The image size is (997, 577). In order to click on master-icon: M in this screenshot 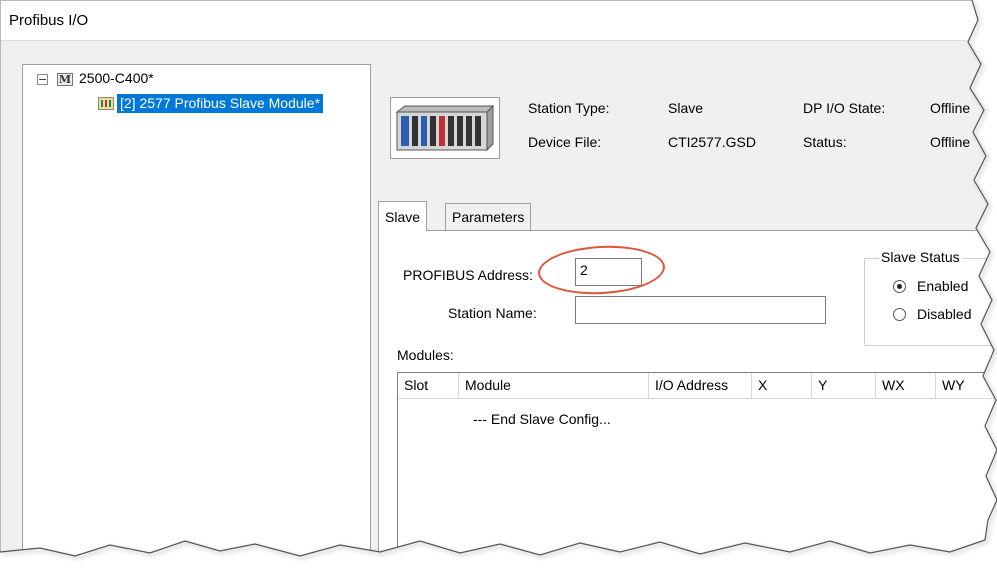, I will do `click(65, 79)`.